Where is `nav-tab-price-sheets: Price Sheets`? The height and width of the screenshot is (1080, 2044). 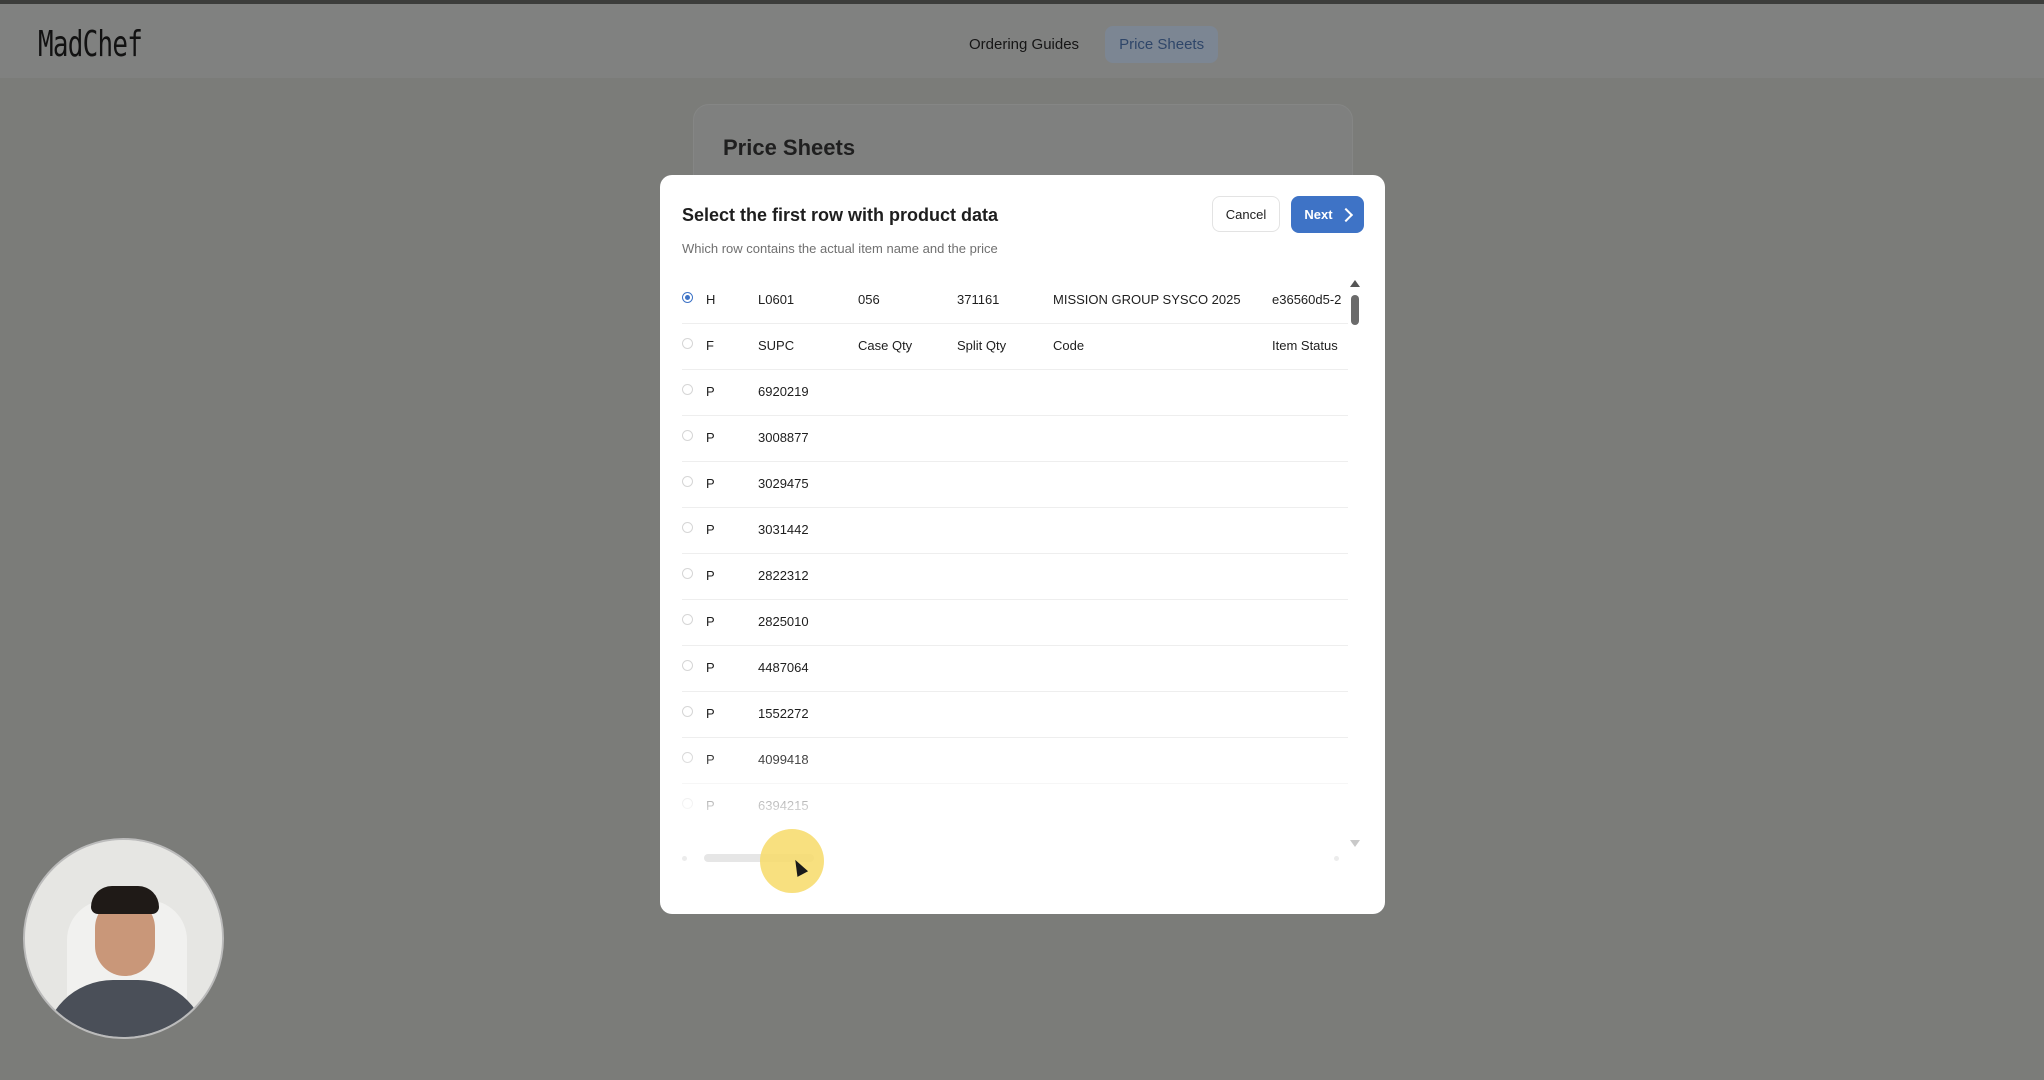
nav-tab-price-sheets: Price Sheets is located at coordinates (1162, 44).